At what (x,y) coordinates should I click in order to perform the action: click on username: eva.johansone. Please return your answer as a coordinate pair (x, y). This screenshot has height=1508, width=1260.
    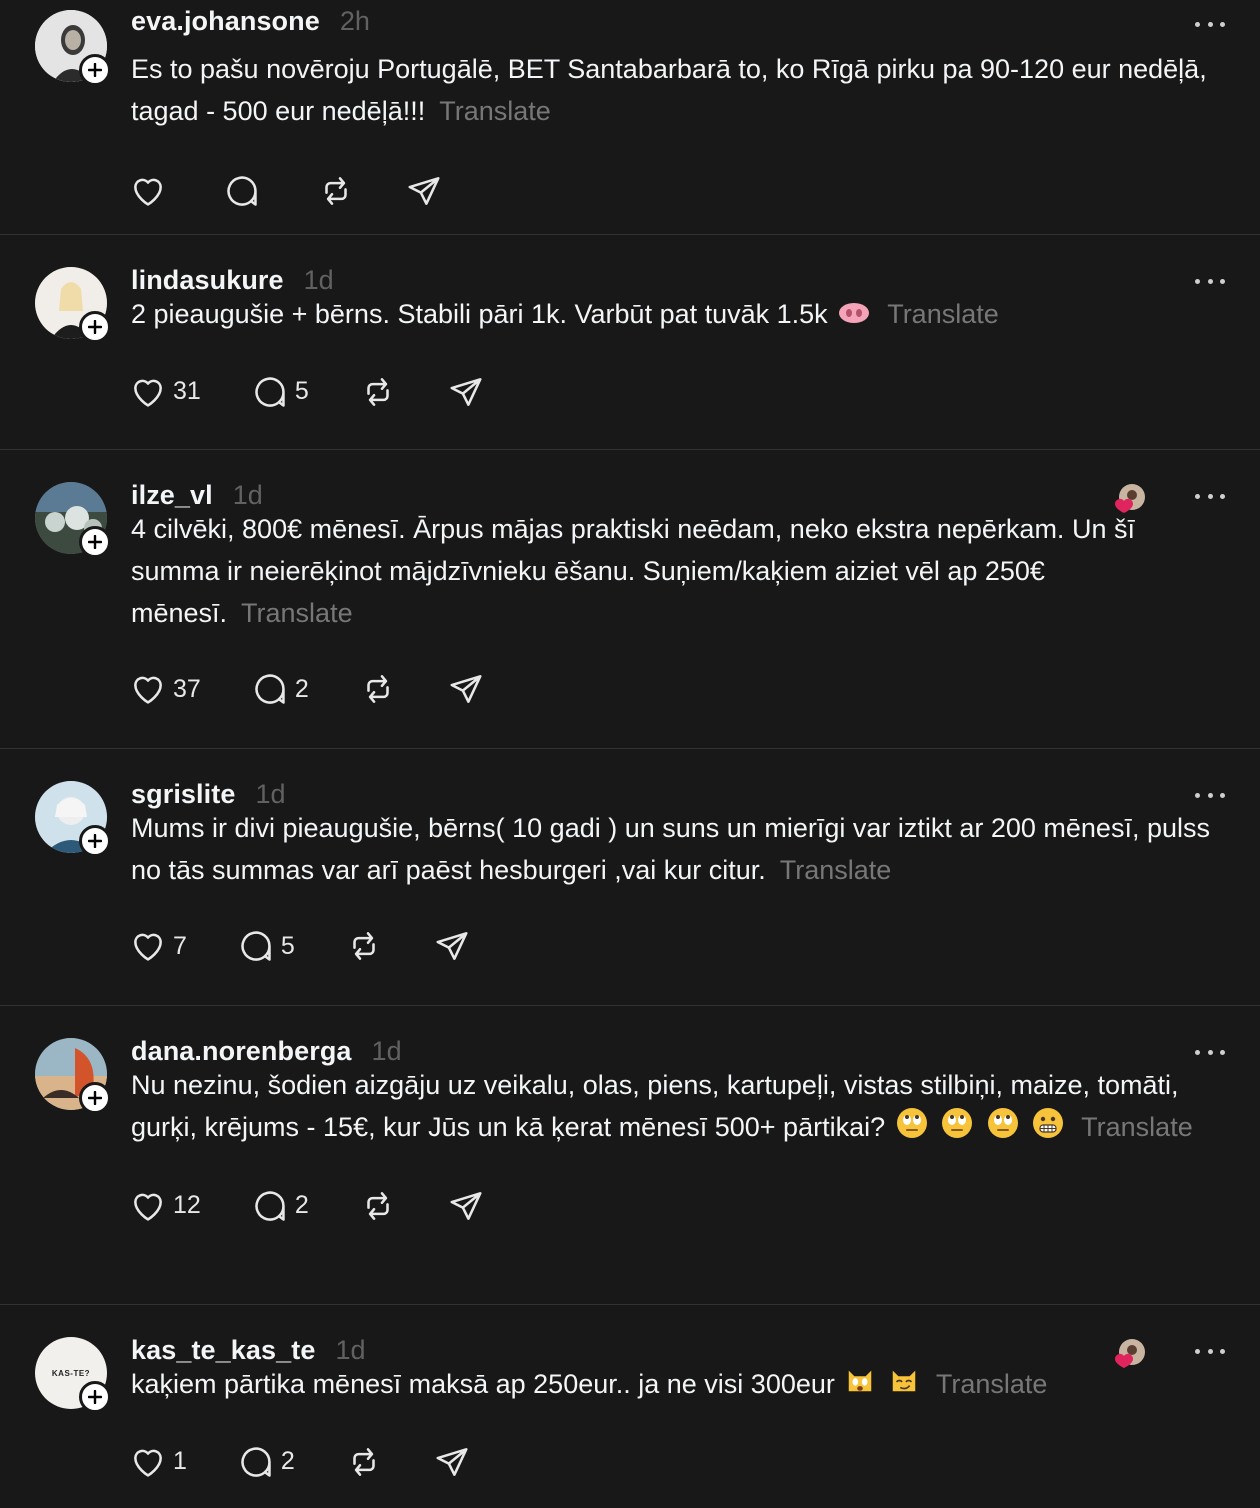
    Looking at the image, I should click on (225, 21).